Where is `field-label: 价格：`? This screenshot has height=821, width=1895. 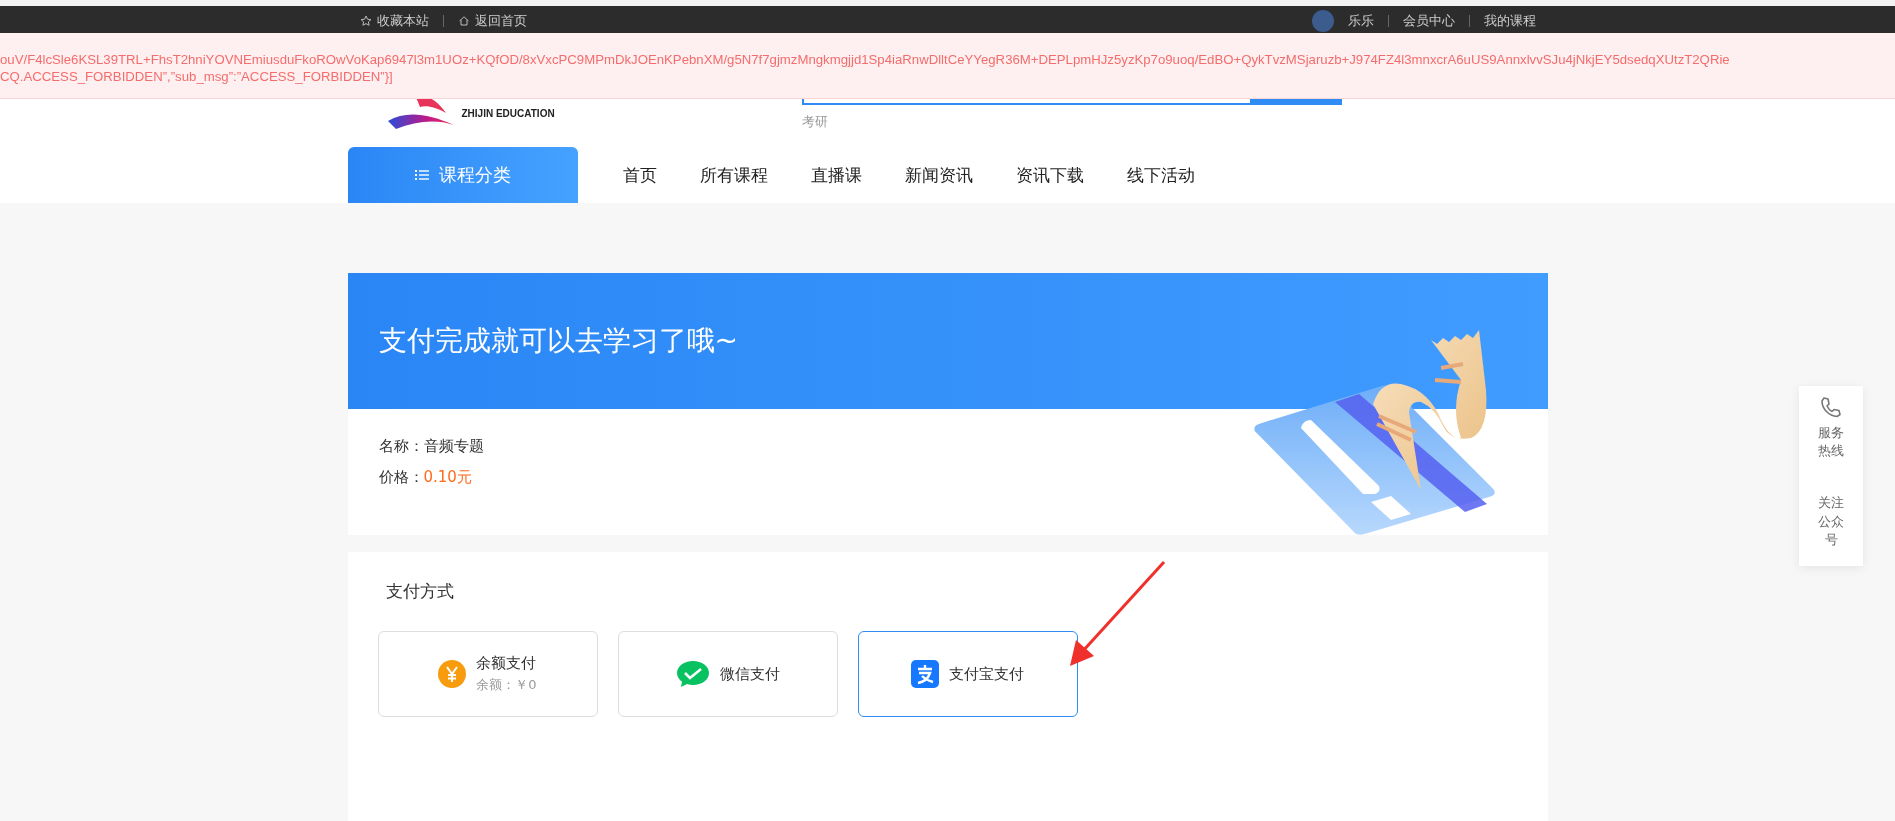
field-label: 价格： is located at coordinates (401, 477).